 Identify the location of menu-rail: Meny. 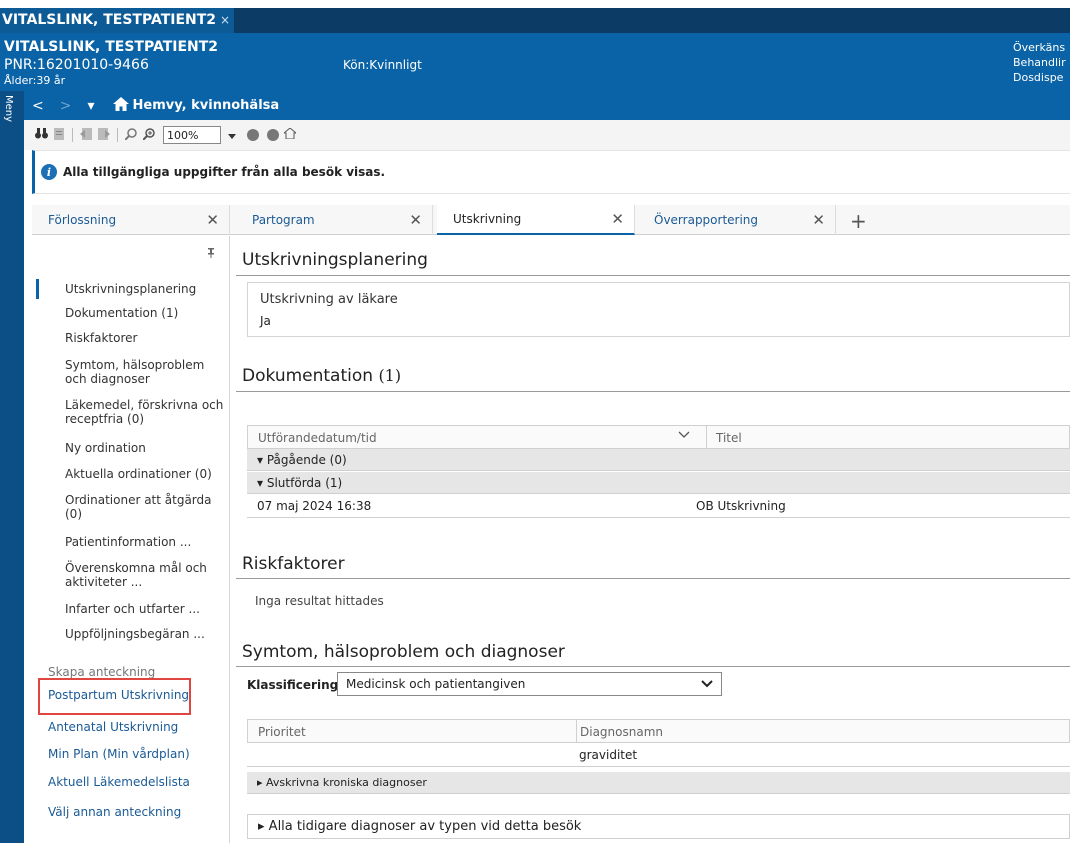
(12, 467).